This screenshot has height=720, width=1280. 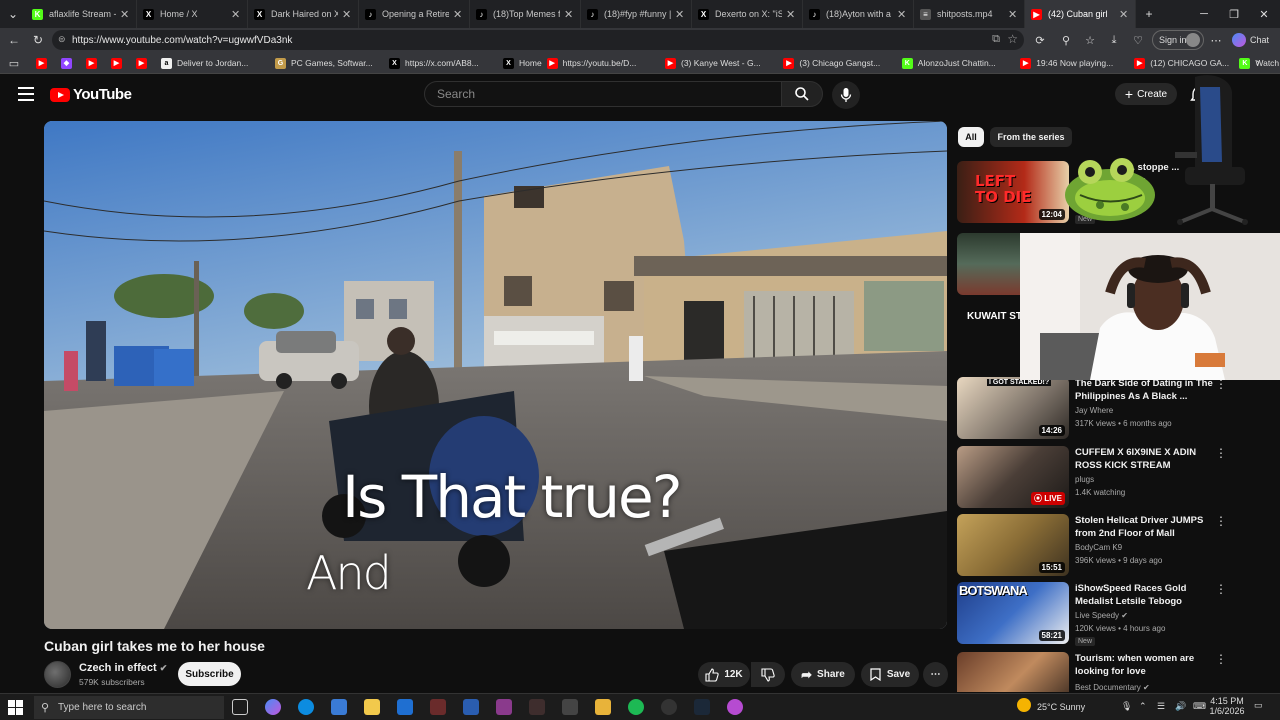 I want to click on store-icon, so click(x=339, y=707).